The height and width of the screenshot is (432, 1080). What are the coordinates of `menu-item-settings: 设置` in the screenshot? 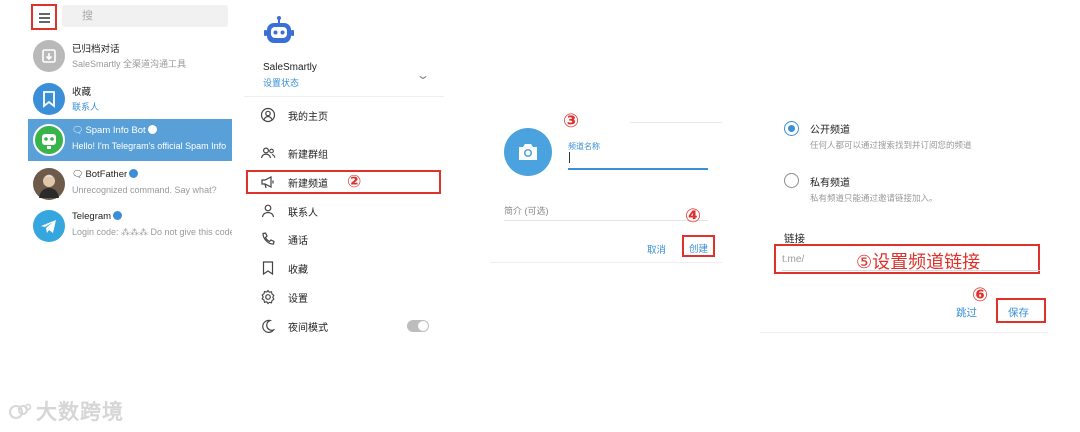 It's located at (344, 297).